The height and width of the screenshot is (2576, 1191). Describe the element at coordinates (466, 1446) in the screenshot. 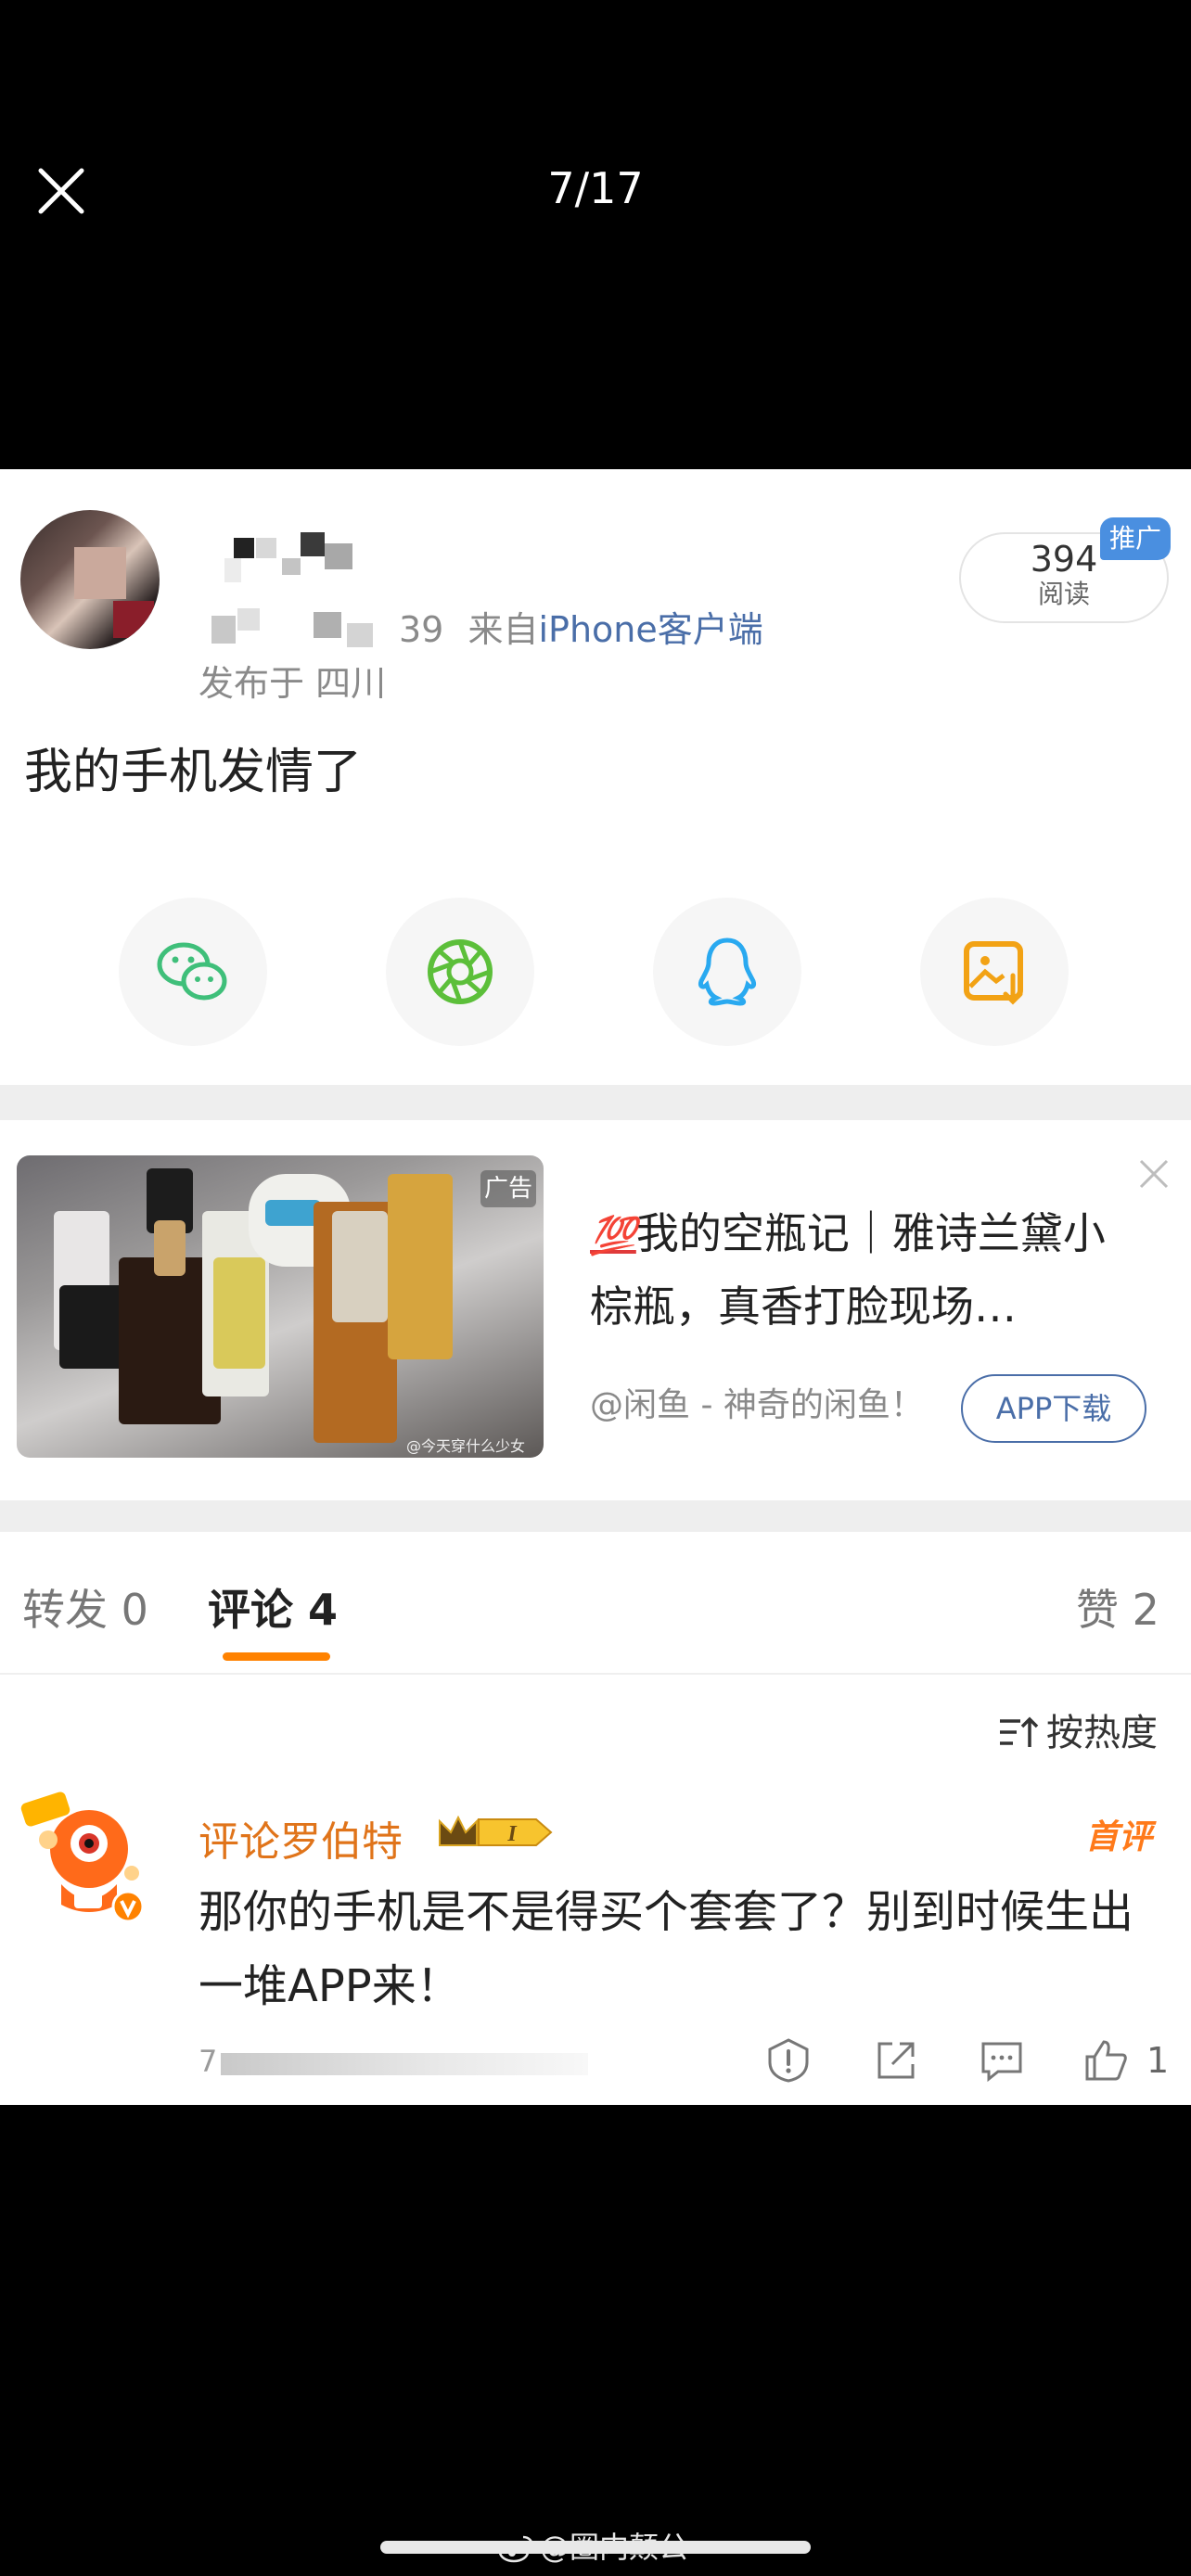

I see `ad-image-watermark: @今天穿什么少女` at that location.